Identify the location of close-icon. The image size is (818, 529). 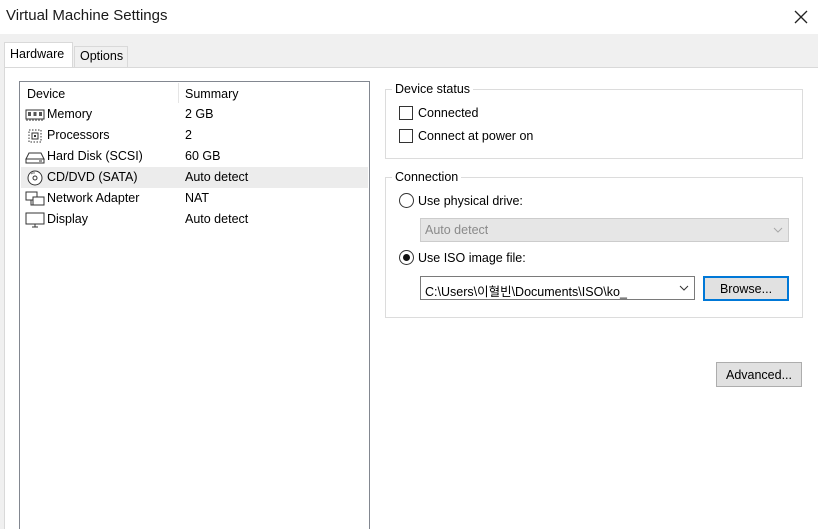
(801, 17).